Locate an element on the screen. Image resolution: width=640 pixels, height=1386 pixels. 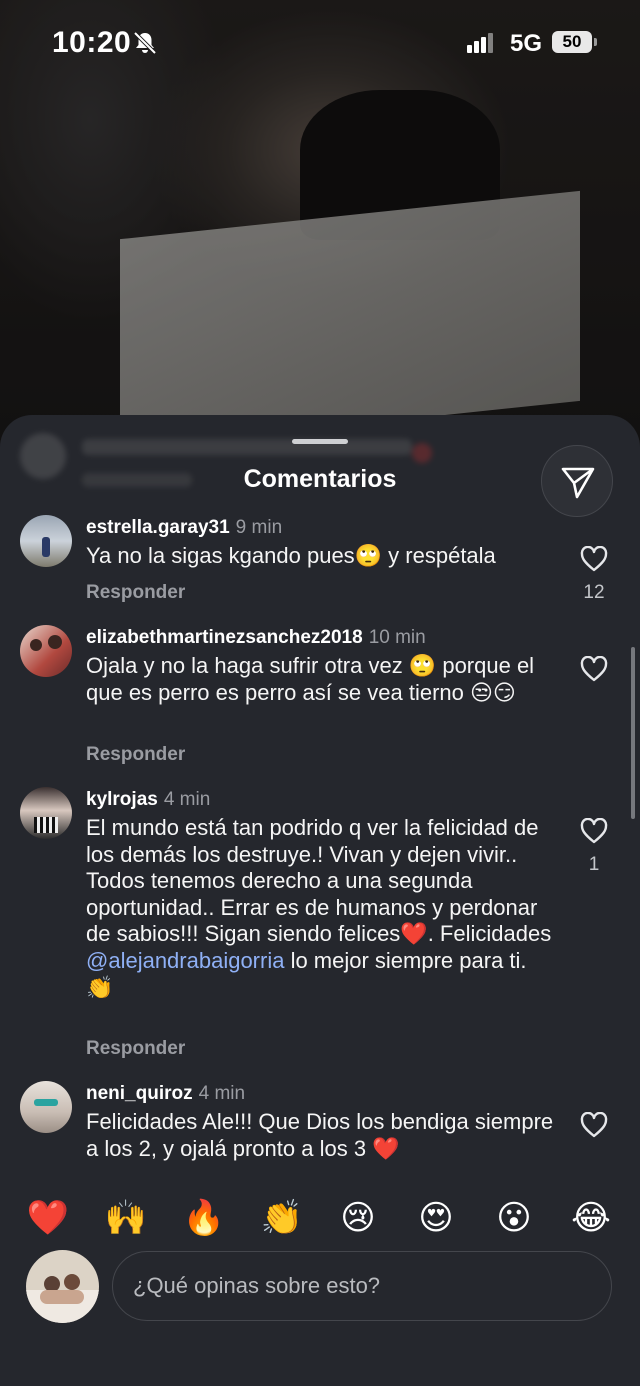
status-bar: 10:20 5G 50 is located at coordinates (320, 44).